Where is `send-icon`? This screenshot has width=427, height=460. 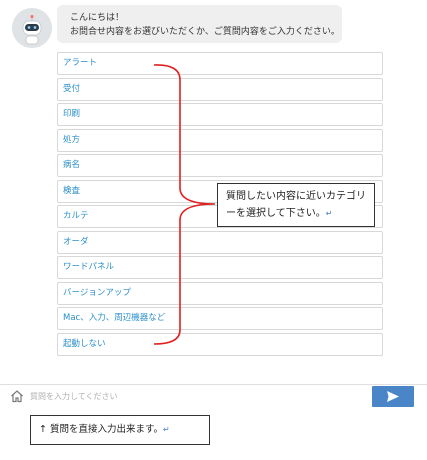
send-icon is located at coordinates (393, 396).